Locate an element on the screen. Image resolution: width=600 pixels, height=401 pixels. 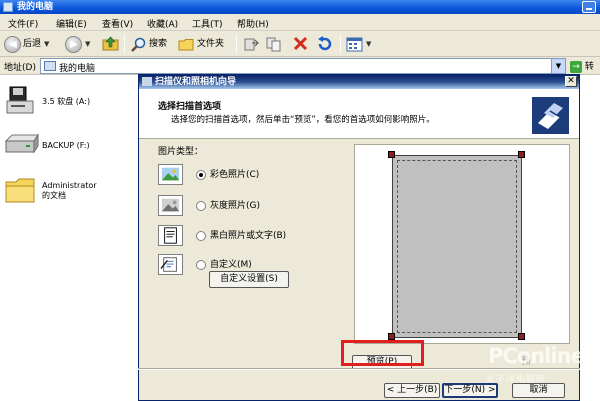
close-button: ✕ is located at coordinates (571, 81).